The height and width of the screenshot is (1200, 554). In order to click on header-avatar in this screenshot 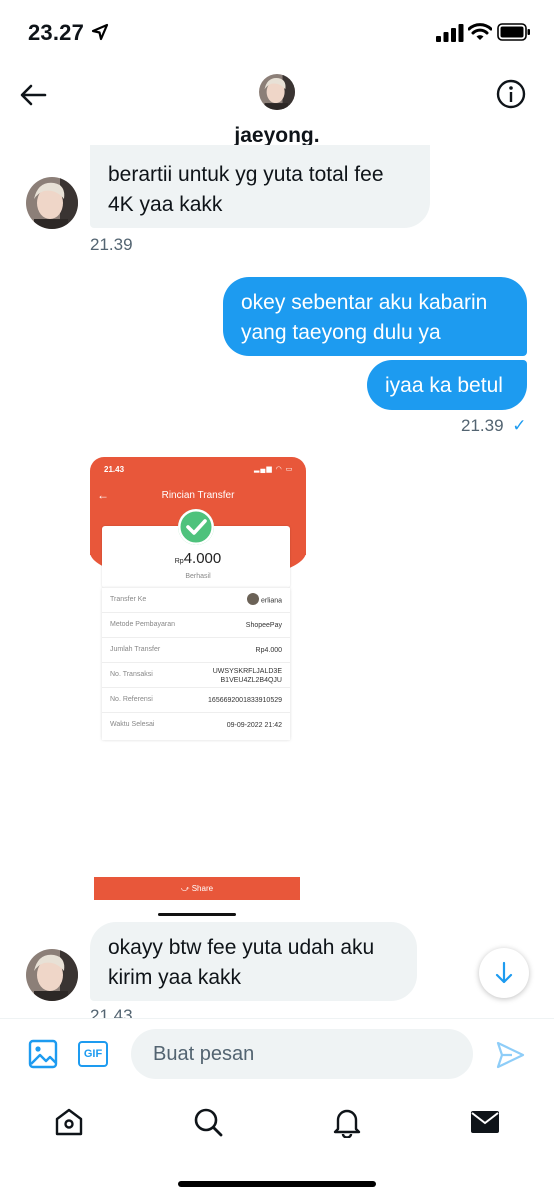, I will do `click(277, 92)`.